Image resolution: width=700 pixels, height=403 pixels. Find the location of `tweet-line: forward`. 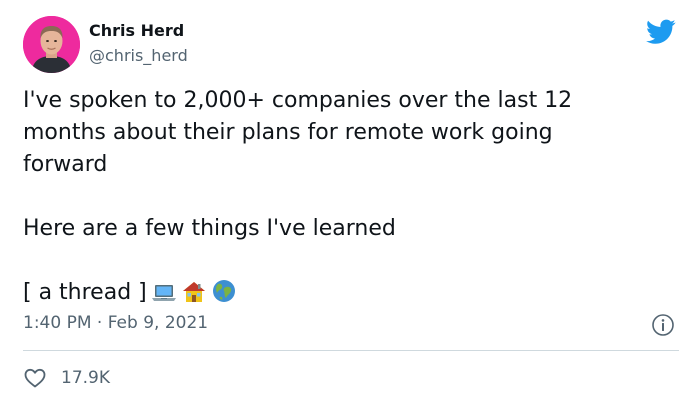

tweet-line: forward is located at coordinates (65, 164).